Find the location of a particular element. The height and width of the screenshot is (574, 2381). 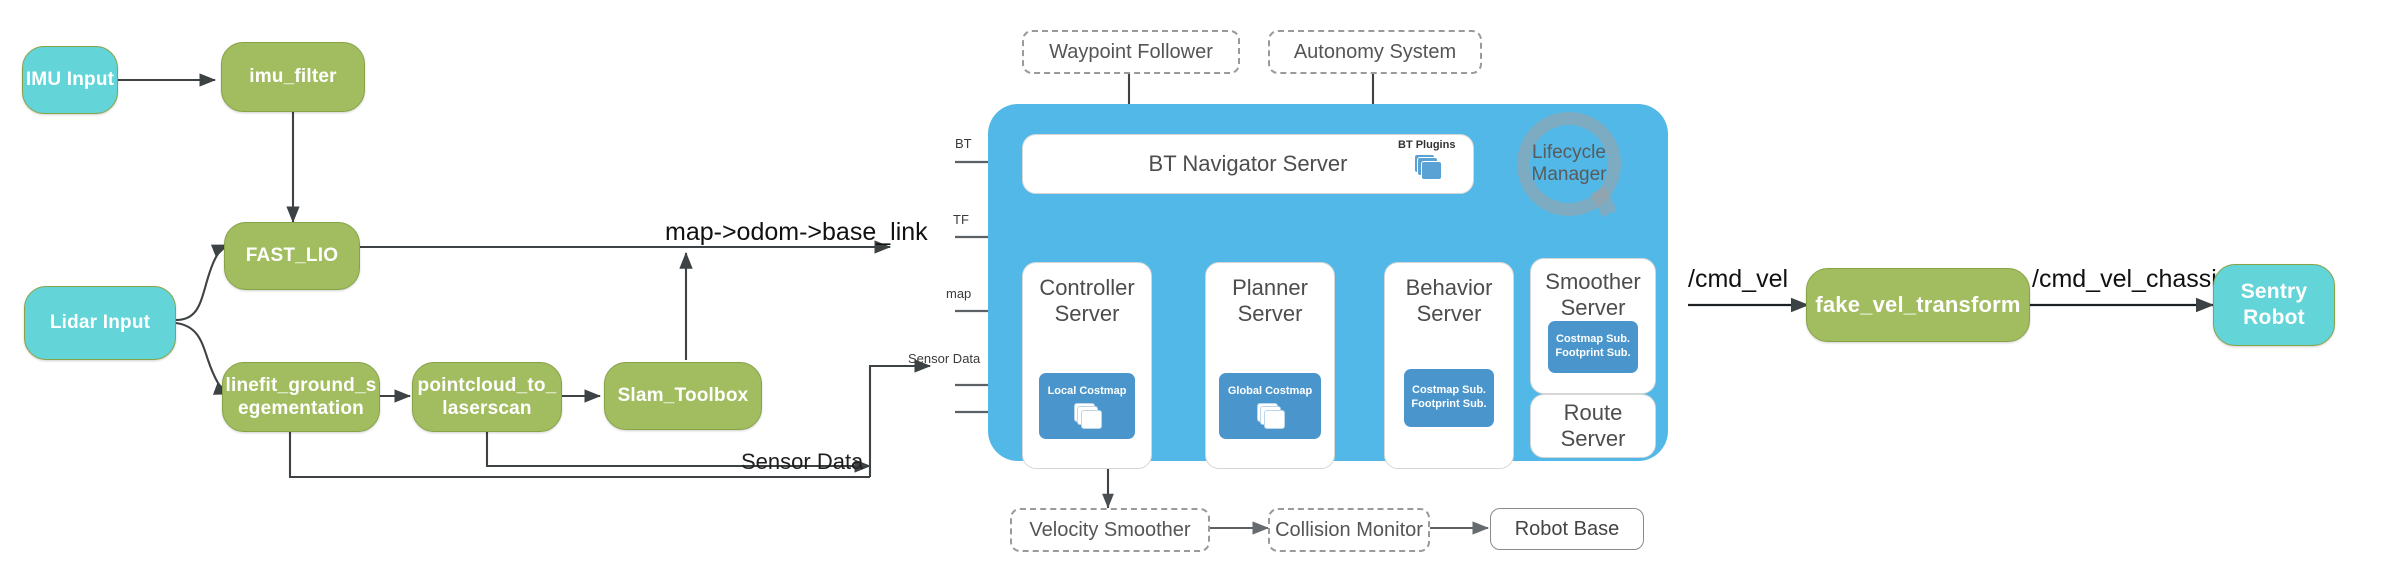

badge-local-costmap: Local Costmap is located at coordinates (1087, 406).